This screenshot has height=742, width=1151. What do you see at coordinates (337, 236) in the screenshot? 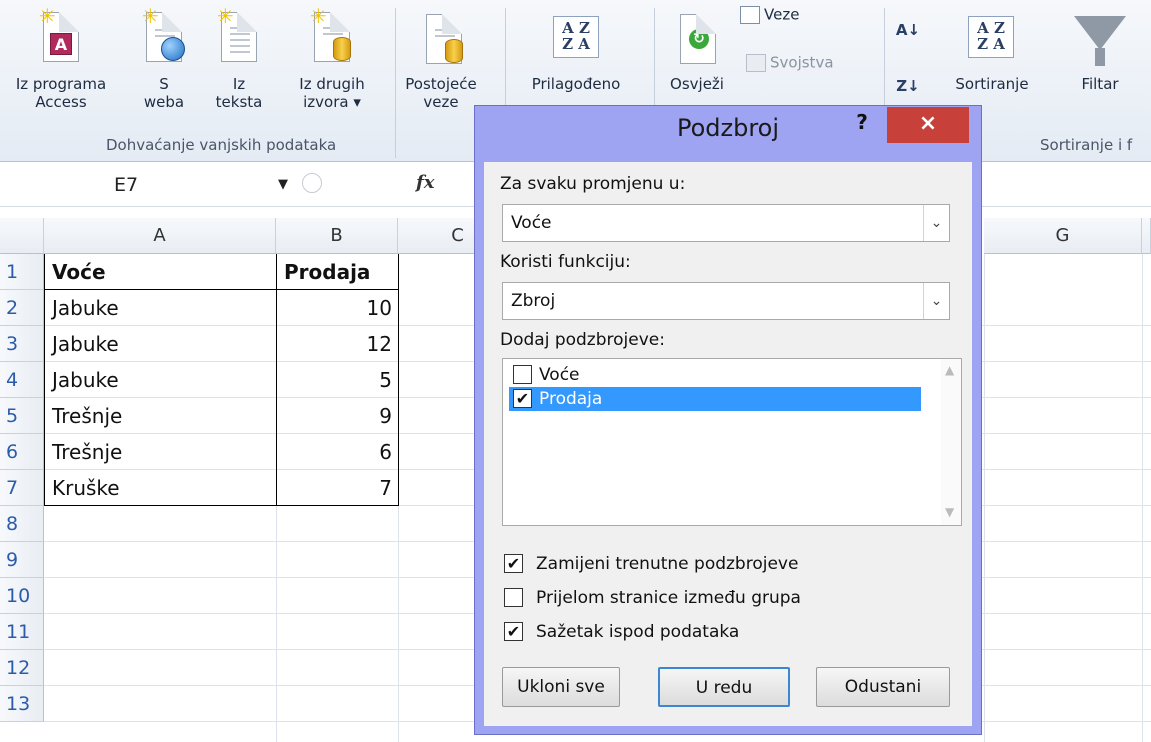
I see `column-header: B` at bounding box center [337, 236].